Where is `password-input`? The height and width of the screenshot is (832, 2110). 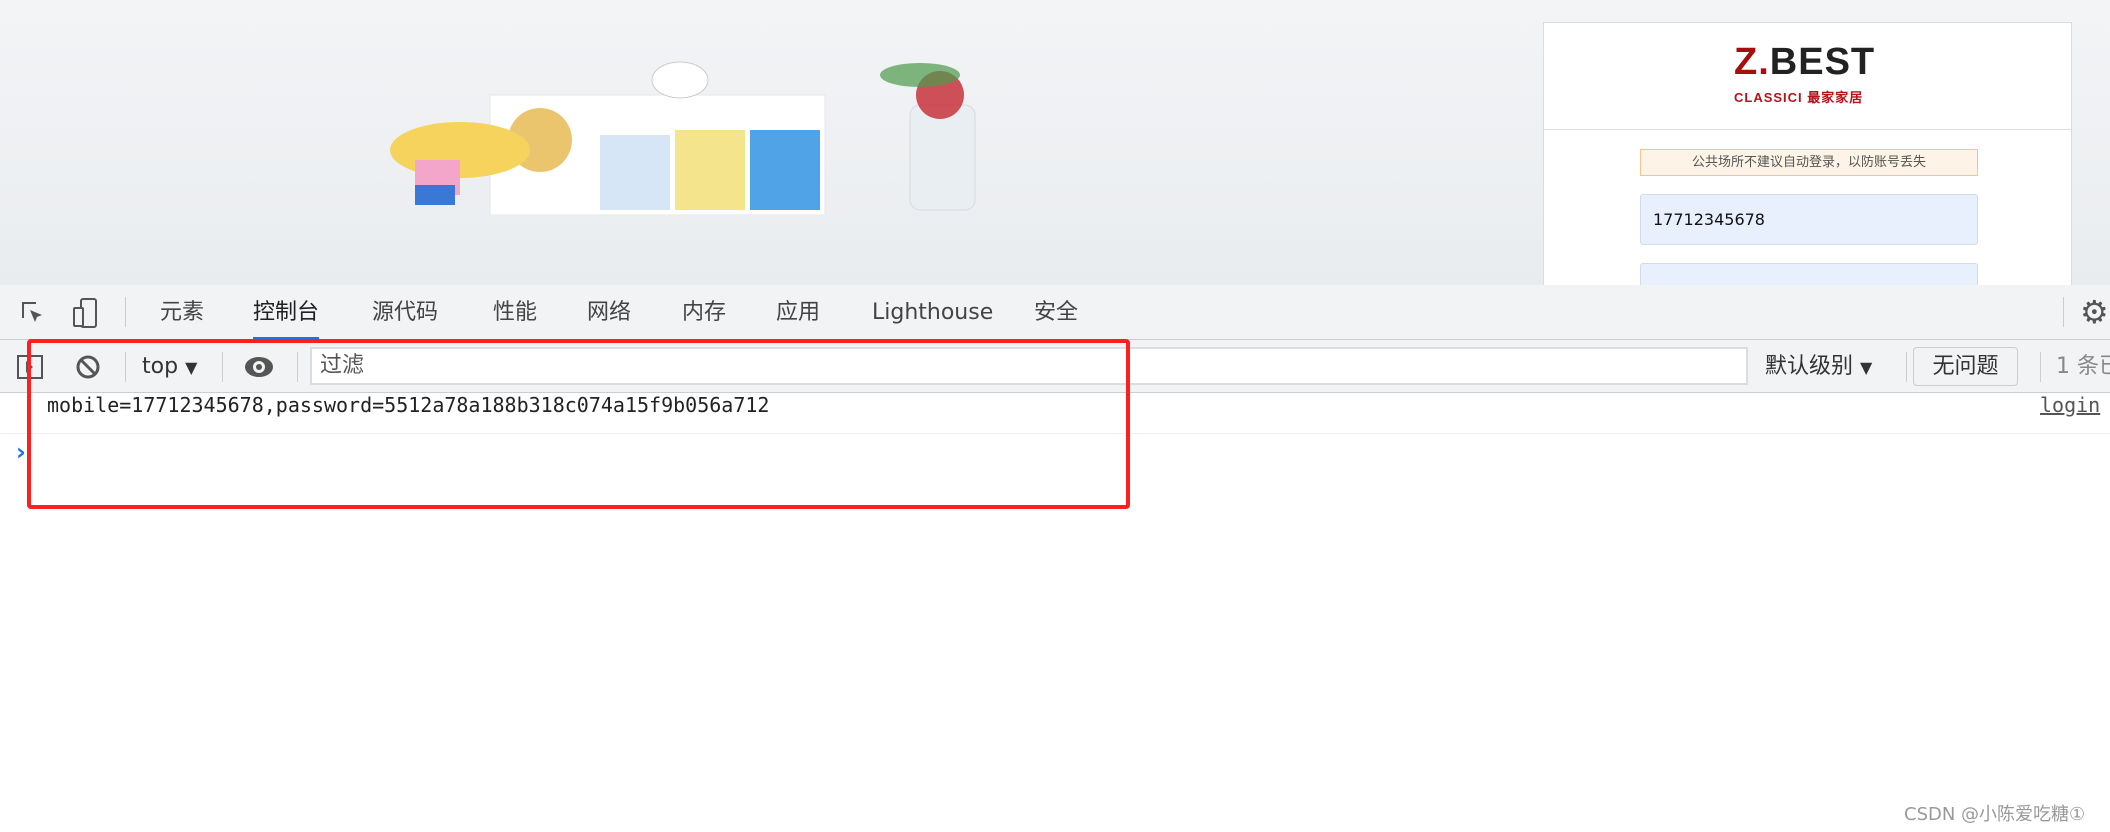
password-input is located at coordinates (1809, 274).